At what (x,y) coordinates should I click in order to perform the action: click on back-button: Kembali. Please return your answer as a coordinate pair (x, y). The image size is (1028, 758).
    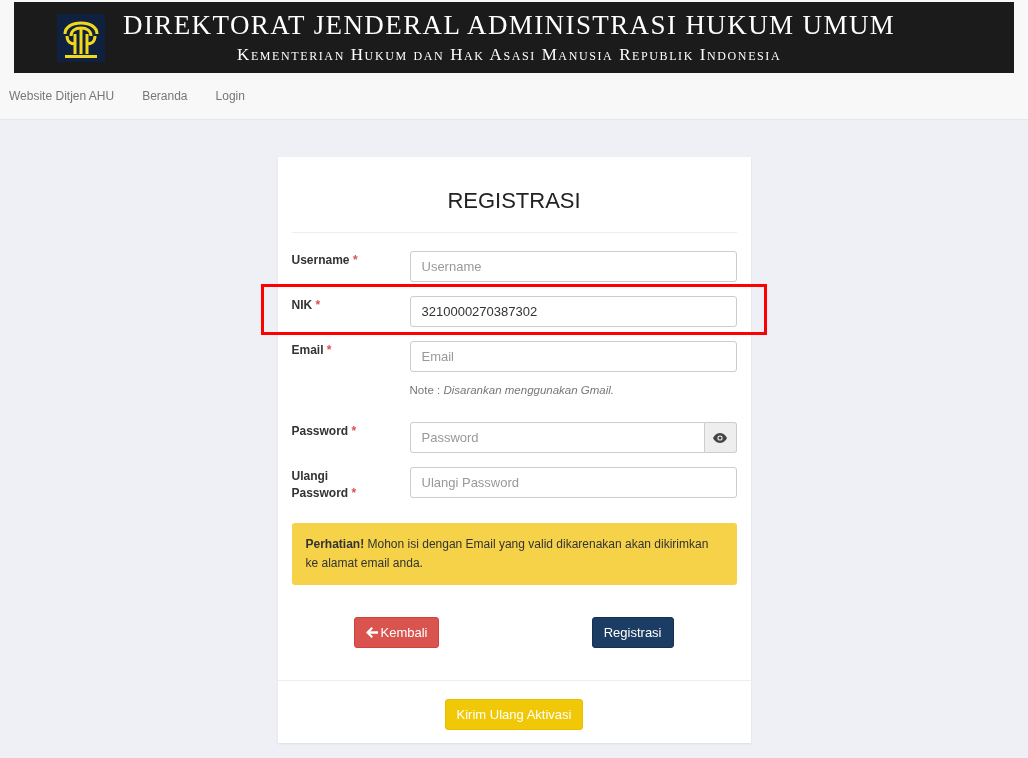
    Looking at the image, I should click on (396, 632).